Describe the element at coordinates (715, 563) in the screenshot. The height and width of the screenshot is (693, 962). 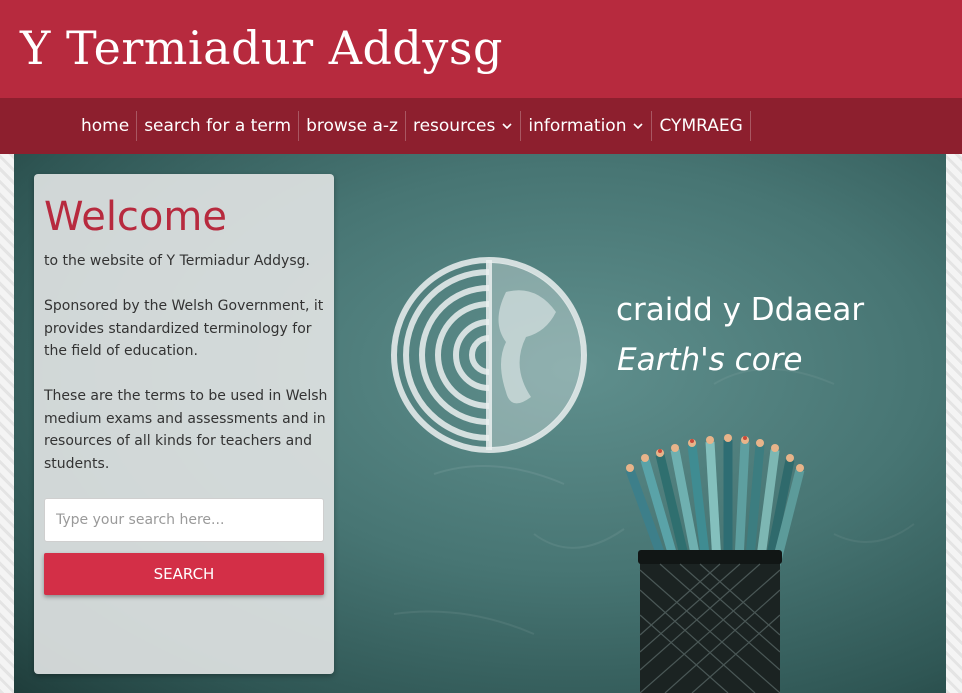
I see `pencil-cup-image` at that location.